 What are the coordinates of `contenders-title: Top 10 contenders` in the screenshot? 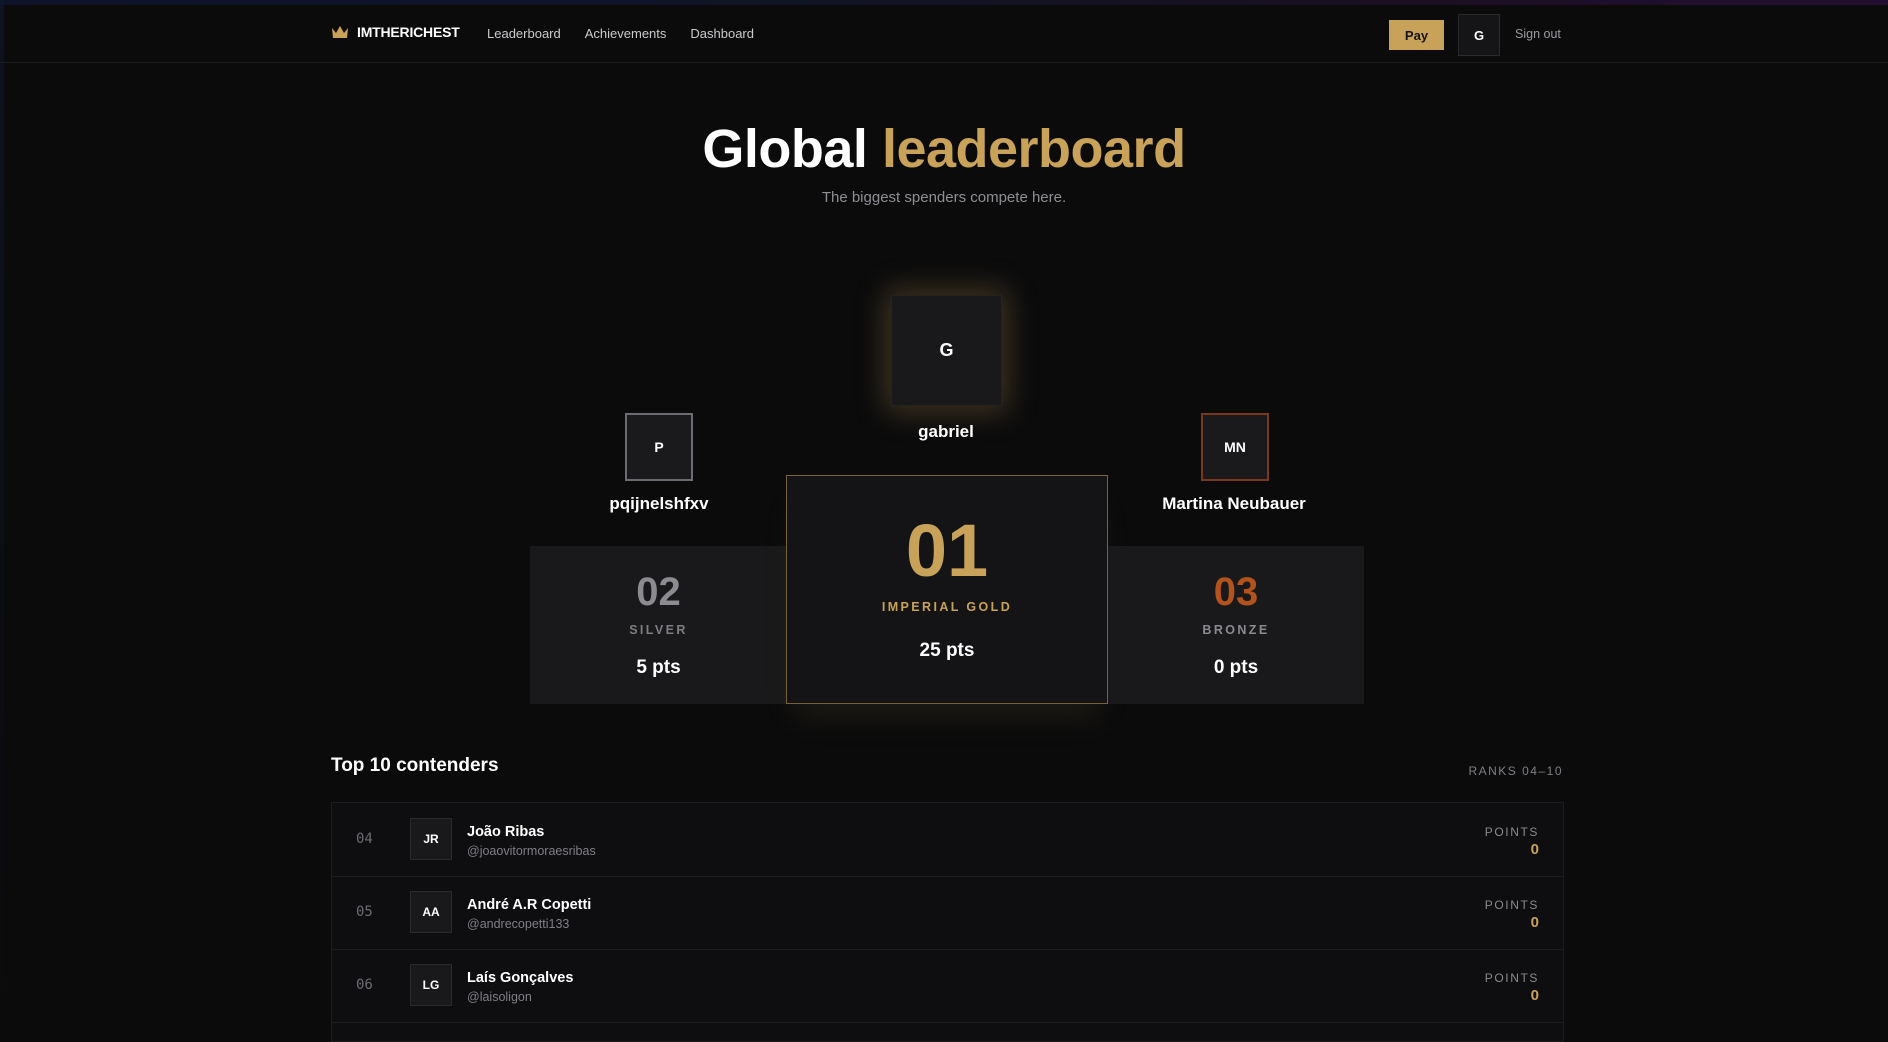 It's located at (415, 765).